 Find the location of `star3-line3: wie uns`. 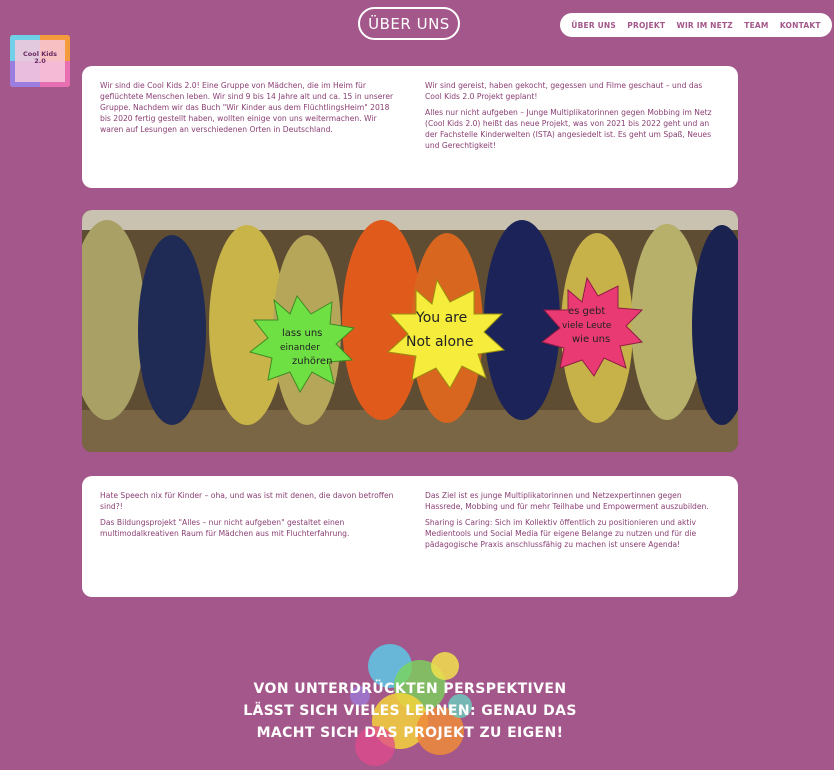

star3-line3: wie uns is located at coordinates (591, 339).